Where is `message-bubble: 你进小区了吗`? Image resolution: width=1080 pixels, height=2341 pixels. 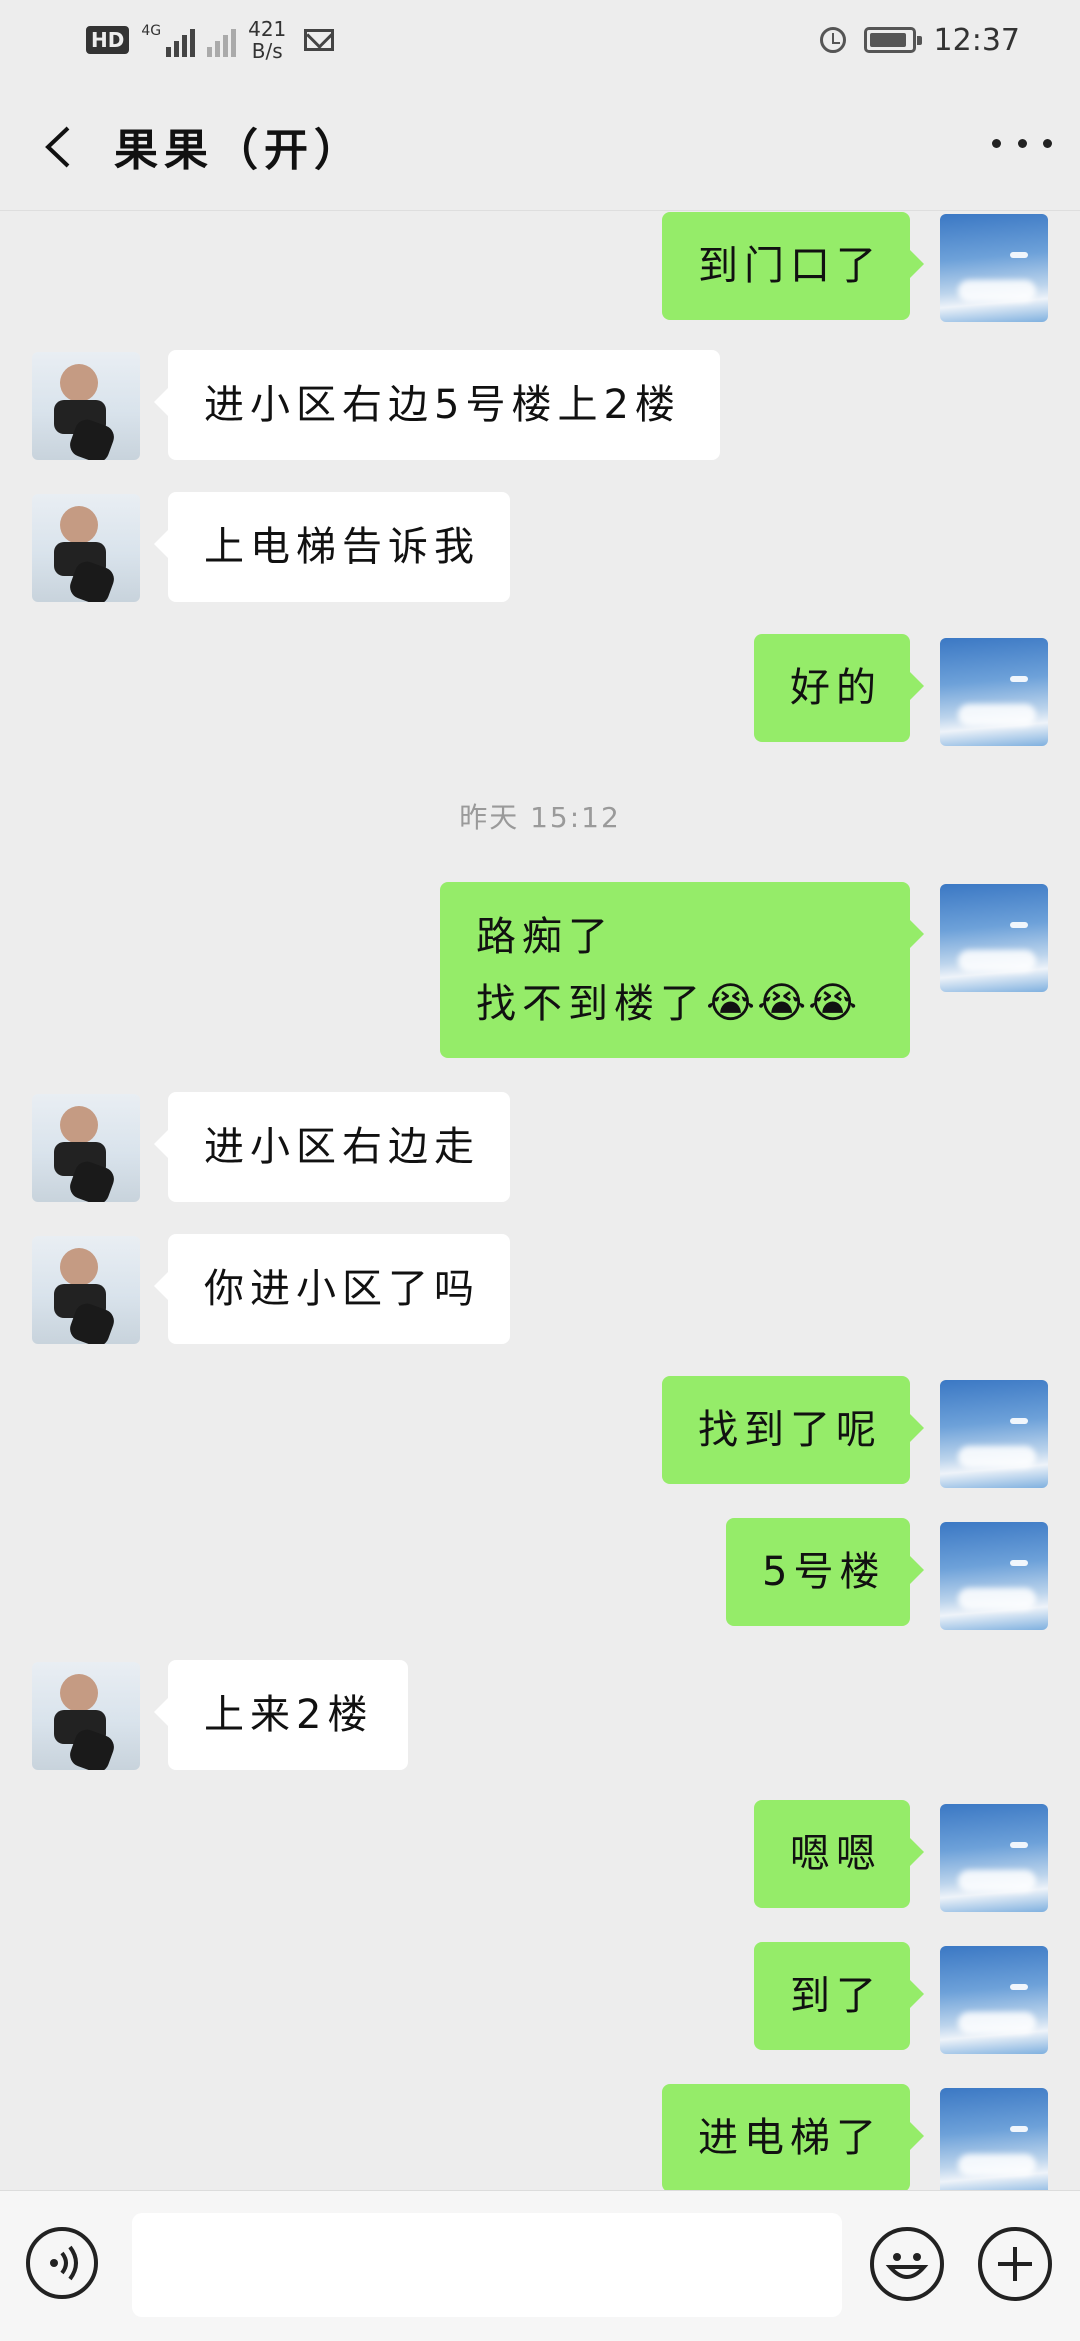 message-bubble: 你进小区了吗 is located at coordinates (332, 1289).